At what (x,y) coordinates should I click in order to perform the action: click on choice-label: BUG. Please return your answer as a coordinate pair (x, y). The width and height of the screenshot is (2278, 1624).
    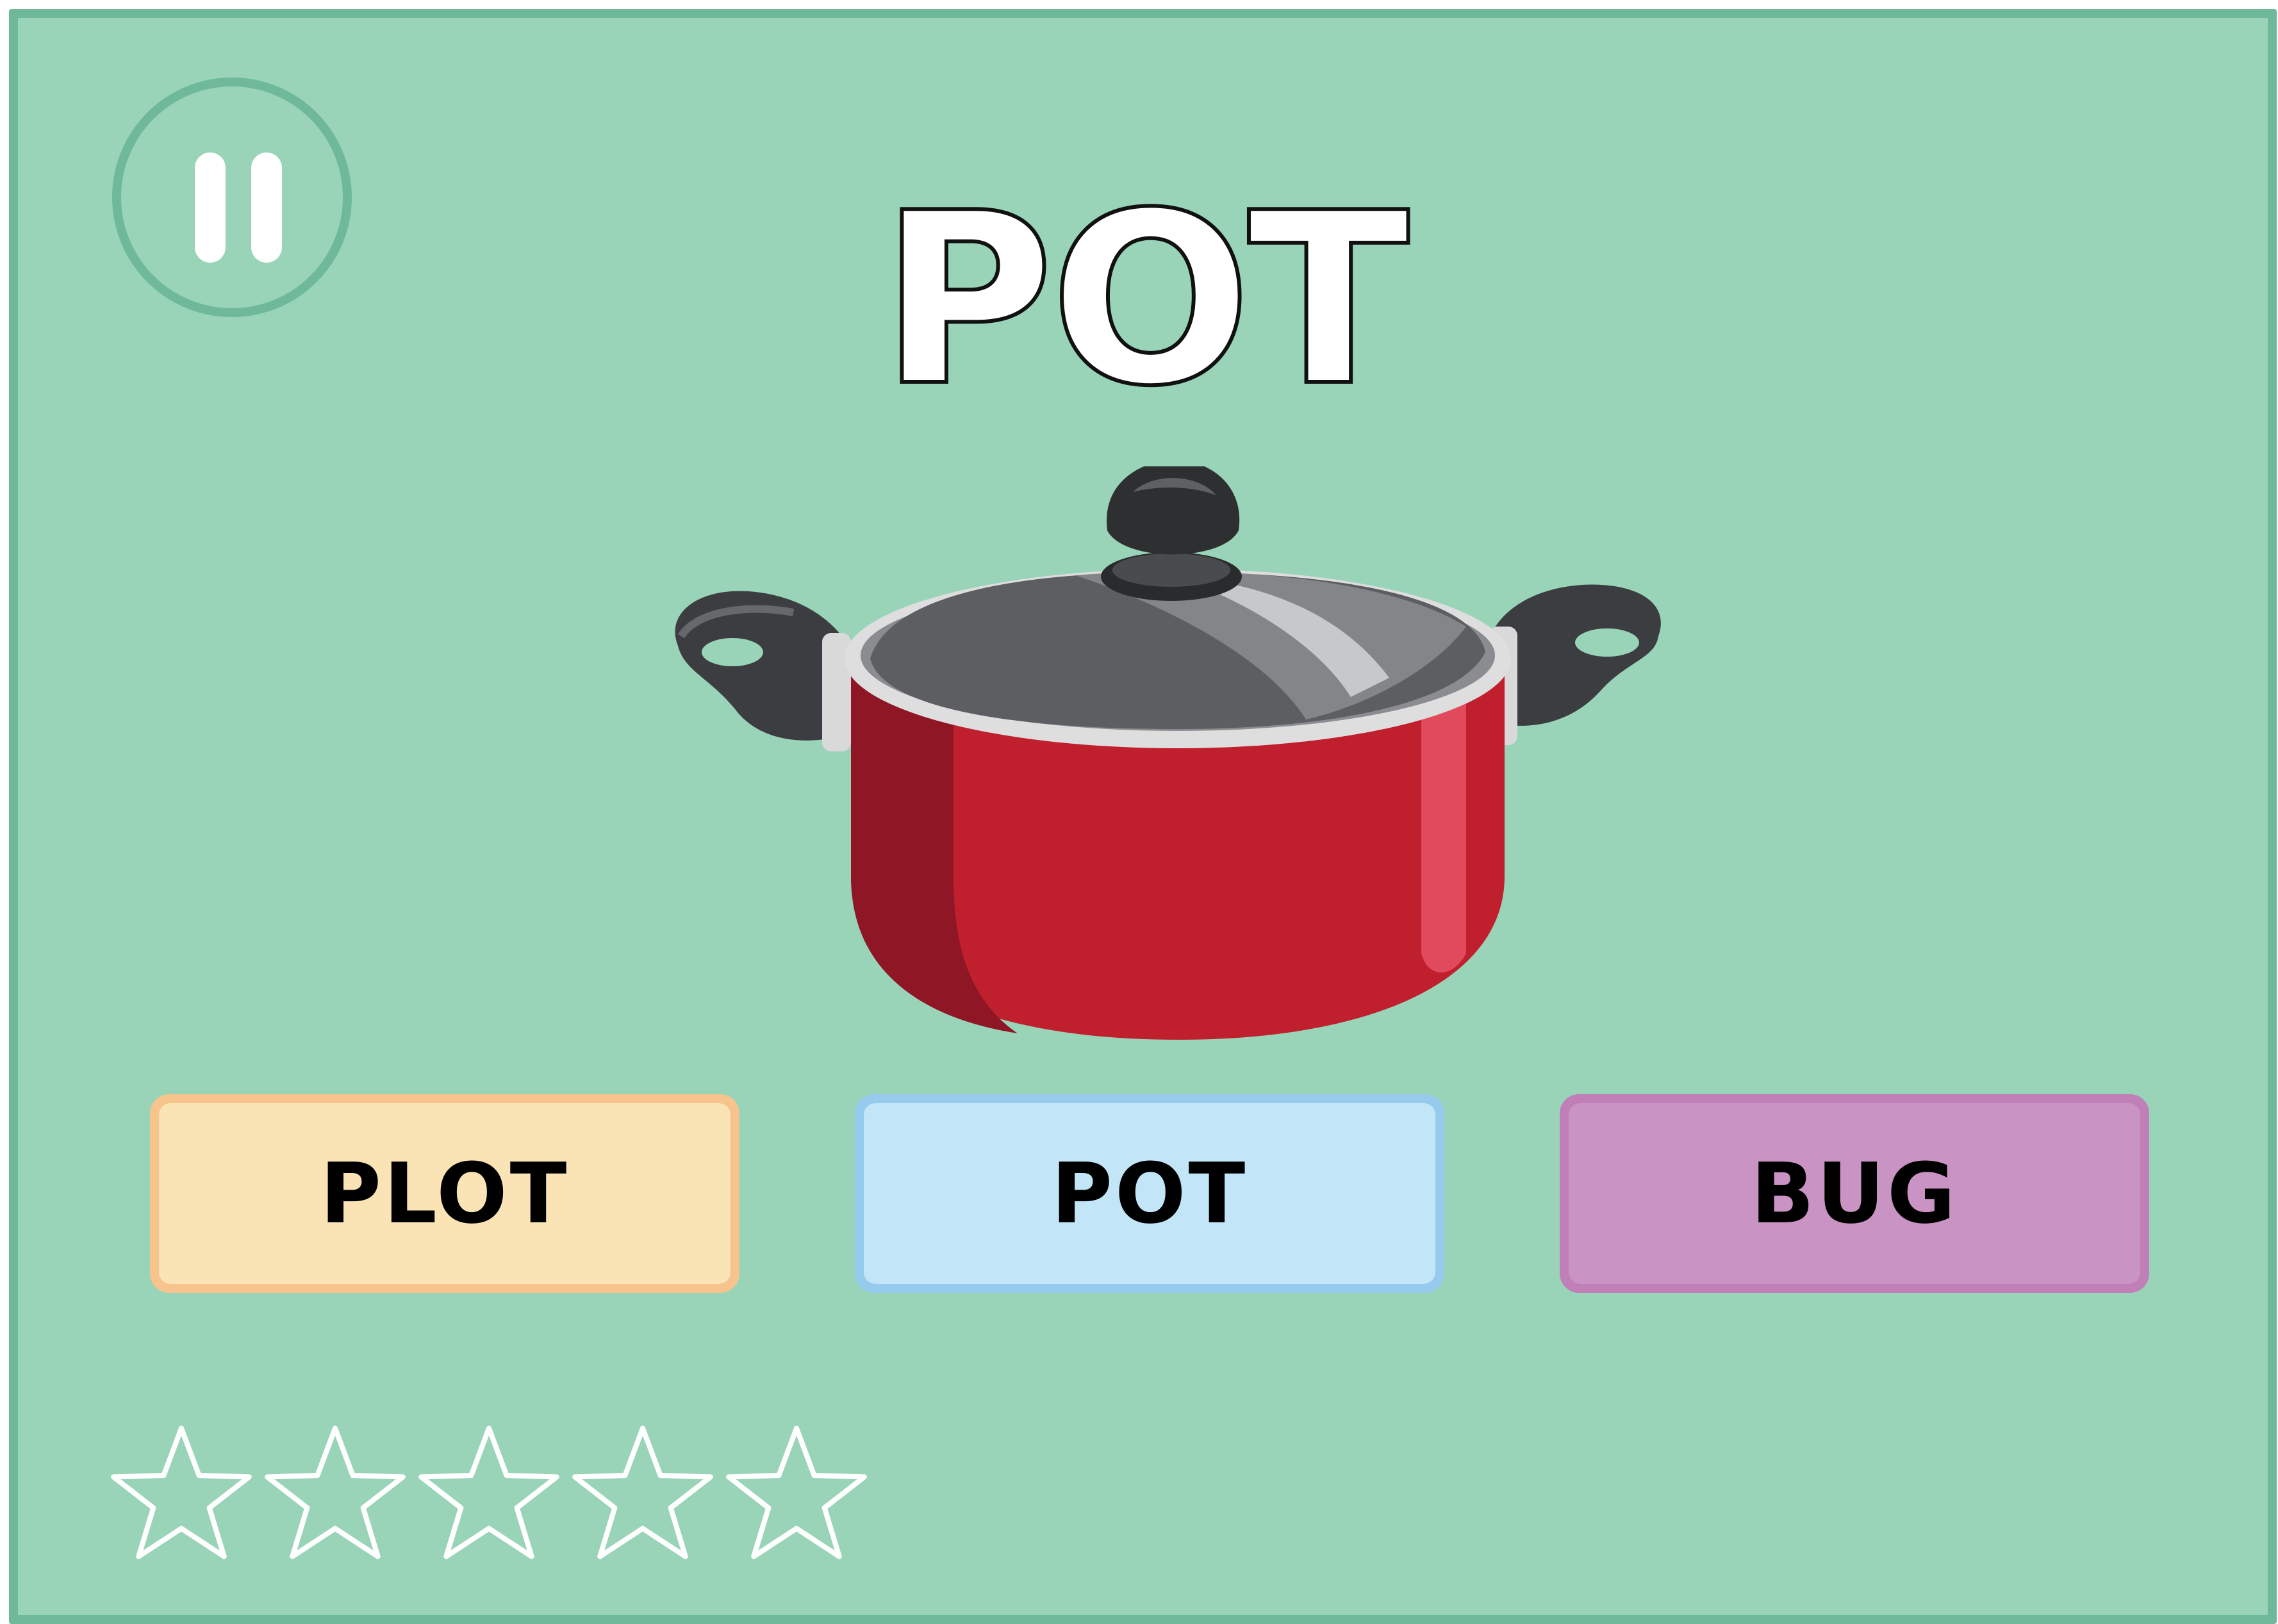
    Looking at the image, I should click on (1854, 1193).